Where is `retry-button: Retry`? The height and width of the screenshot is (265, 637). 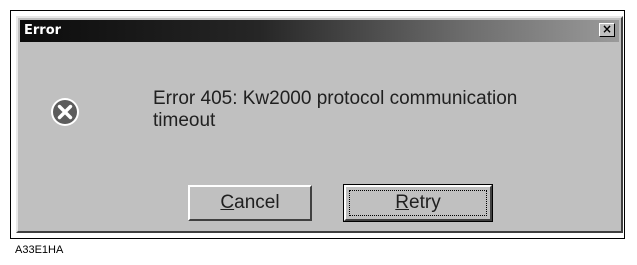 retry-button: Retry is located at coordinates (418, 203).